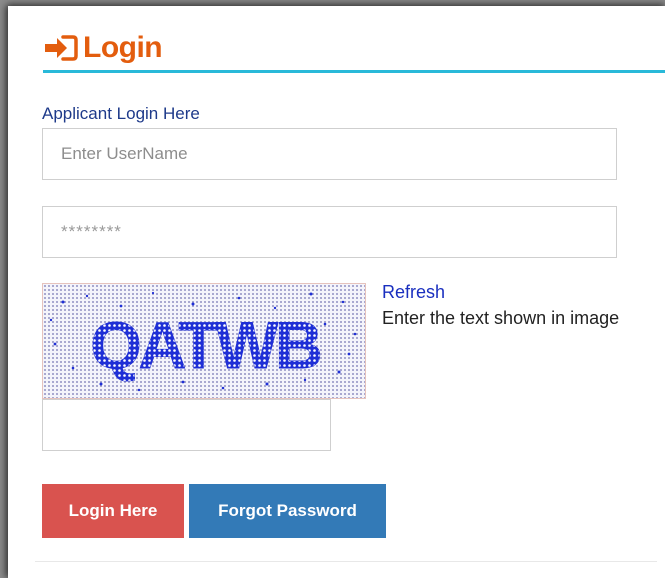 This screenshot has width=665, height=578. Describe the element at coordinates (501, 318) in the screenshot. I see `captcha-hint: Enter the text shown in image` at that location.